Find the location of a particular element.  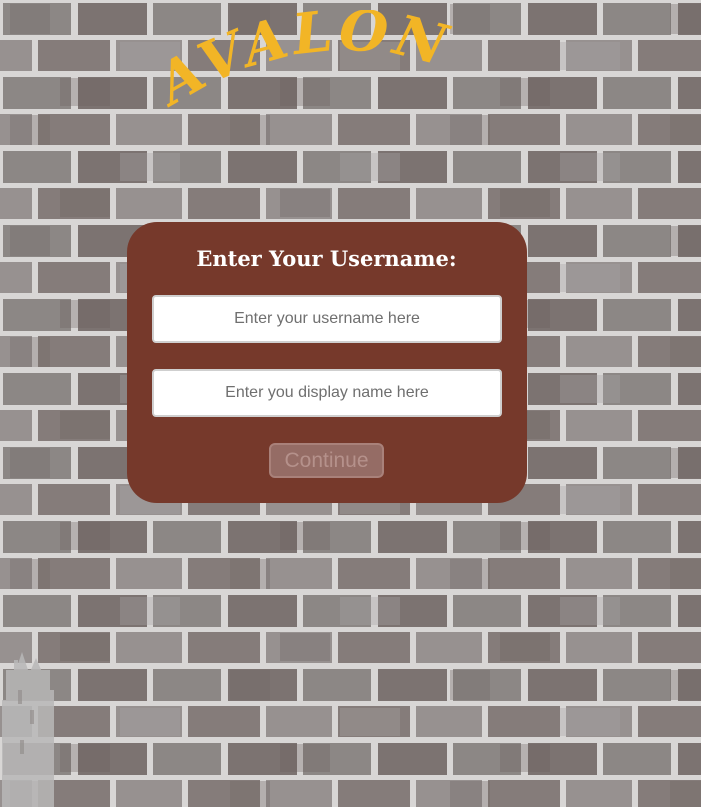

display-name-input is located at coordinates (327, 393).